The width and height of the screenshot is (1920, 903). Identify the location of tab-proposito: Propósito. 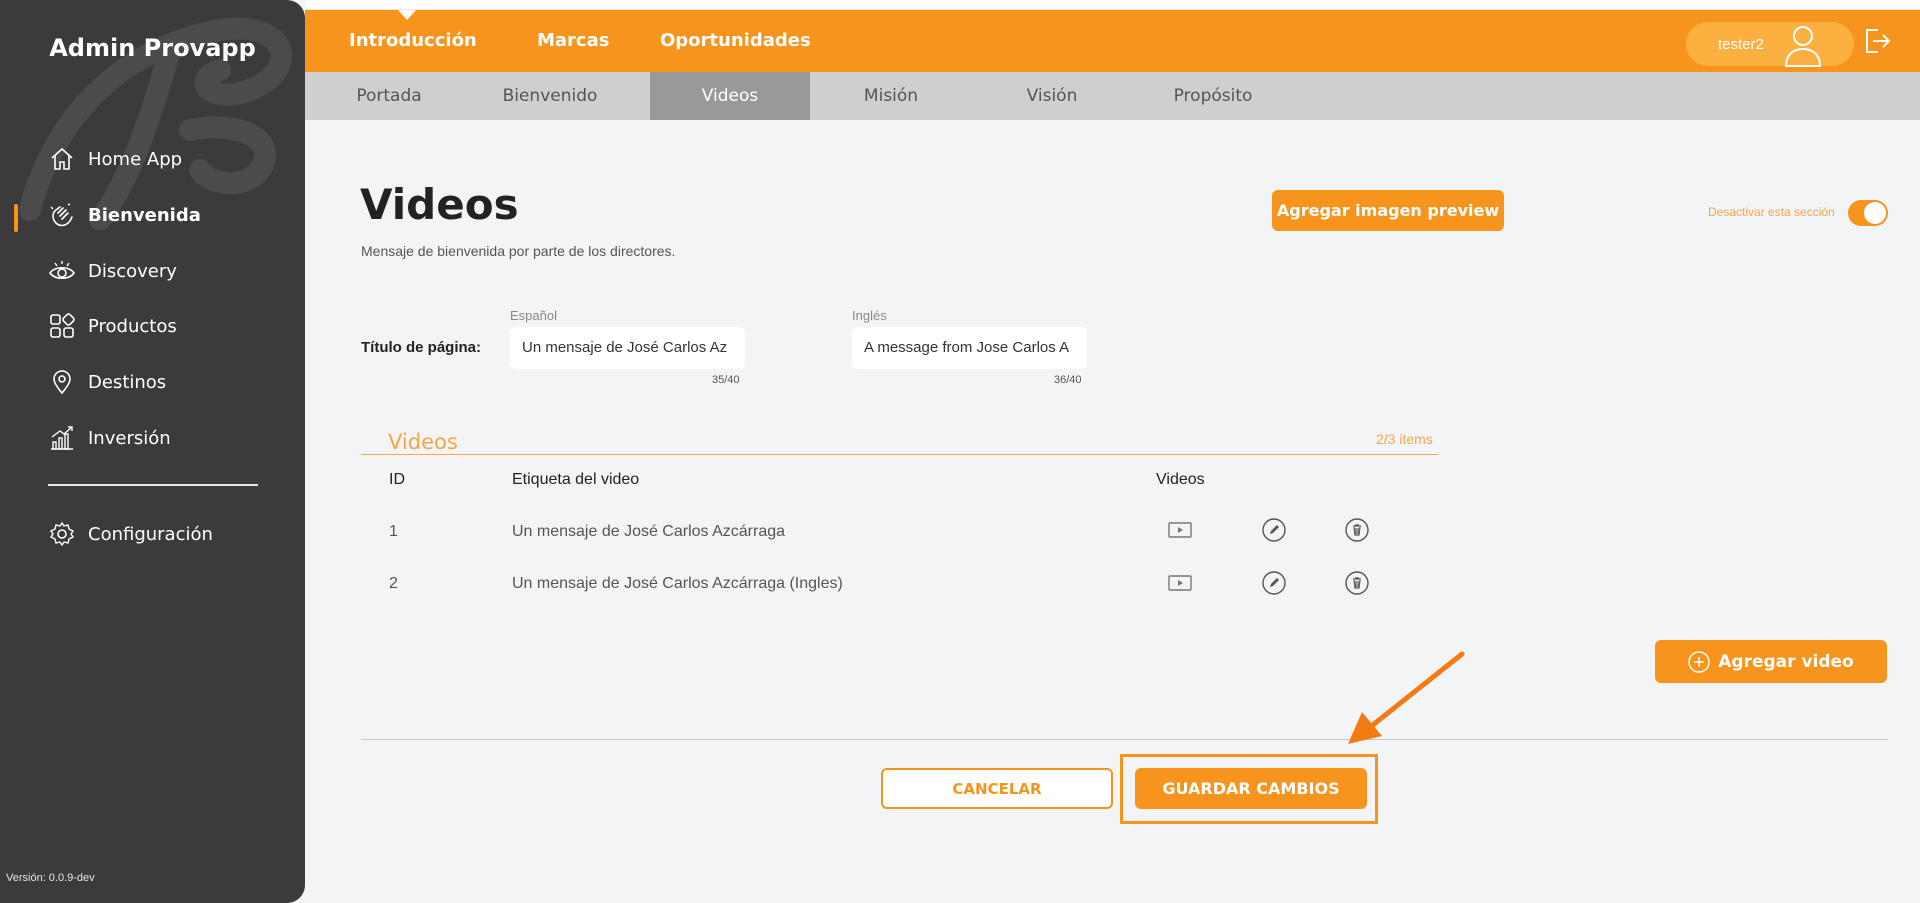
(1213, 96).